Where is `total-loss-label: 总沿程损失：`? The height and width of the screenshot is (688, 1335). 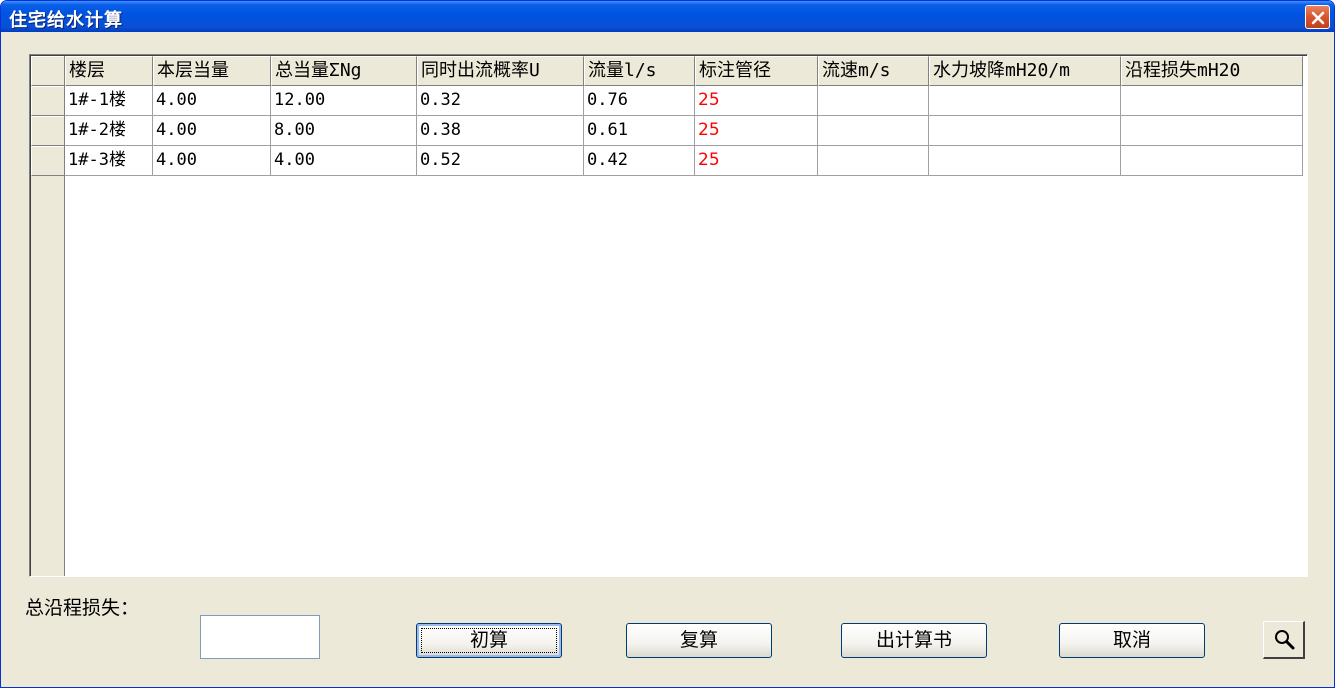
total-loss-label: 总沿程损失： is located at coordinates (82, 608).